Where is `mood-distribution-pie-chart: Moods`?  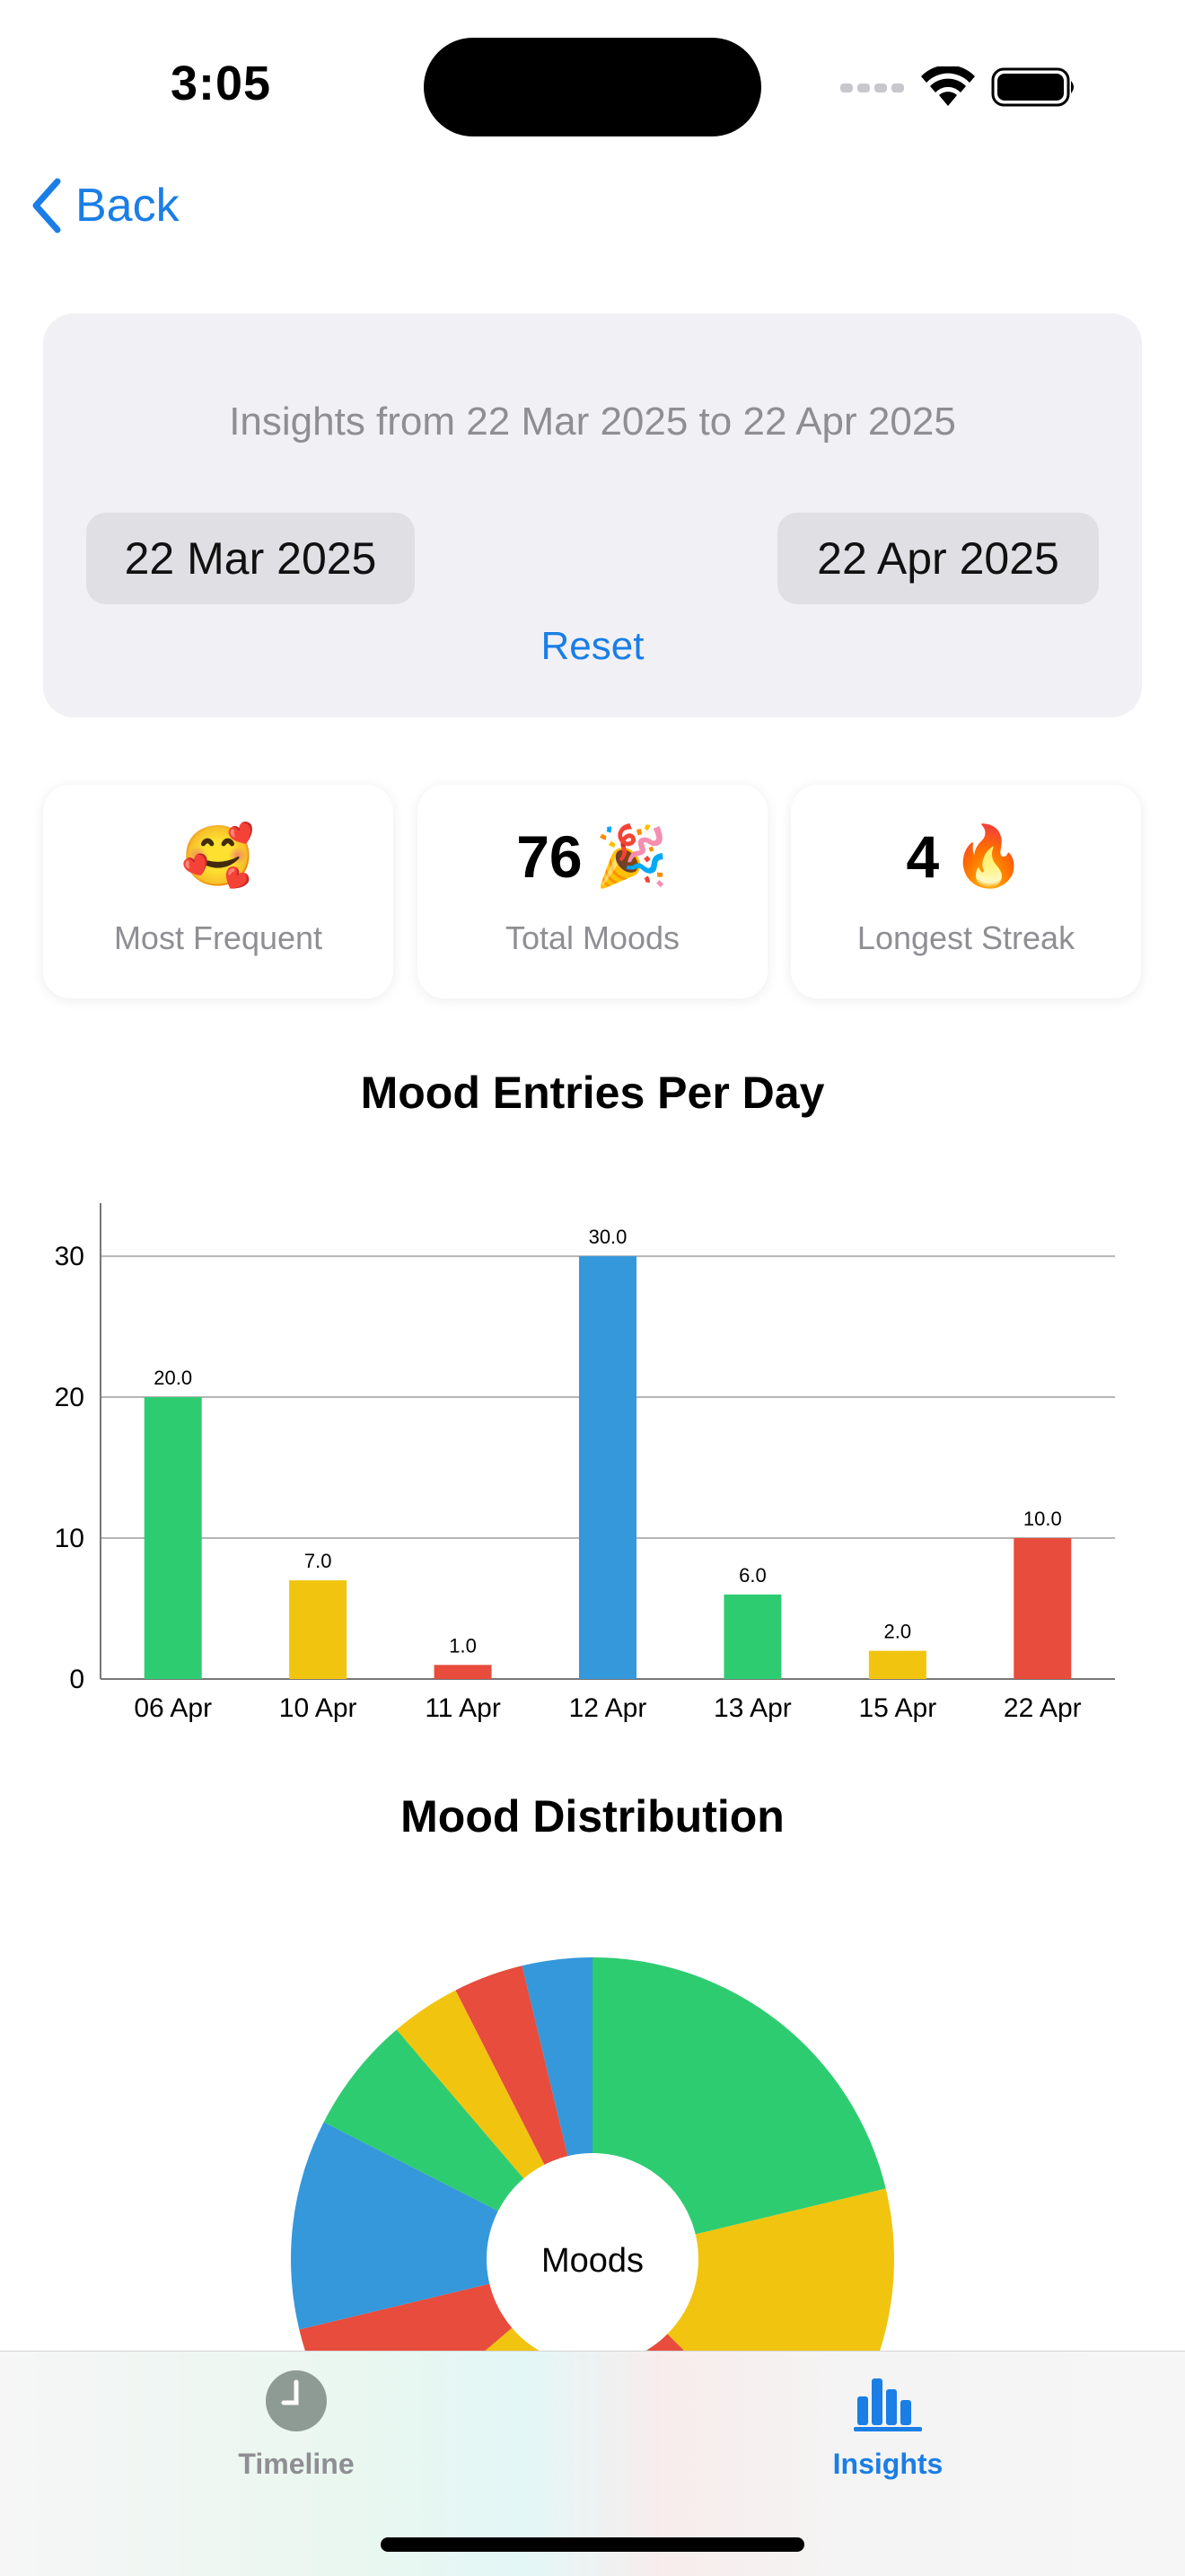 mood-distribution-pie-chart: Moods is located at coordinates (592, 2154).